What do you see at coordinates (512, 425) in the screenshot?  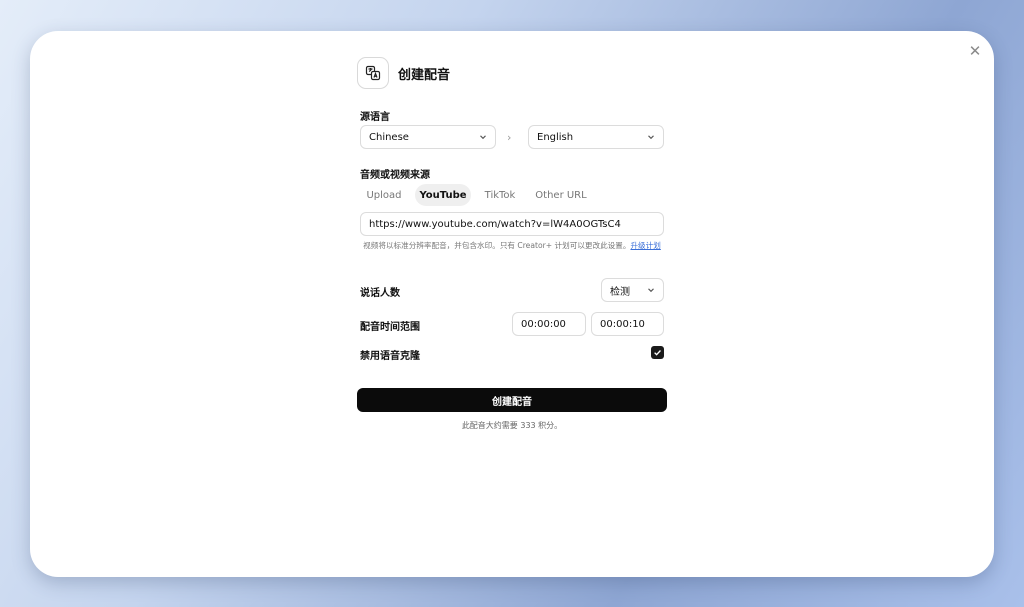 I see `credits-estimate: 此配音大约需要 333 积分。` at bounding box center [512, 425].